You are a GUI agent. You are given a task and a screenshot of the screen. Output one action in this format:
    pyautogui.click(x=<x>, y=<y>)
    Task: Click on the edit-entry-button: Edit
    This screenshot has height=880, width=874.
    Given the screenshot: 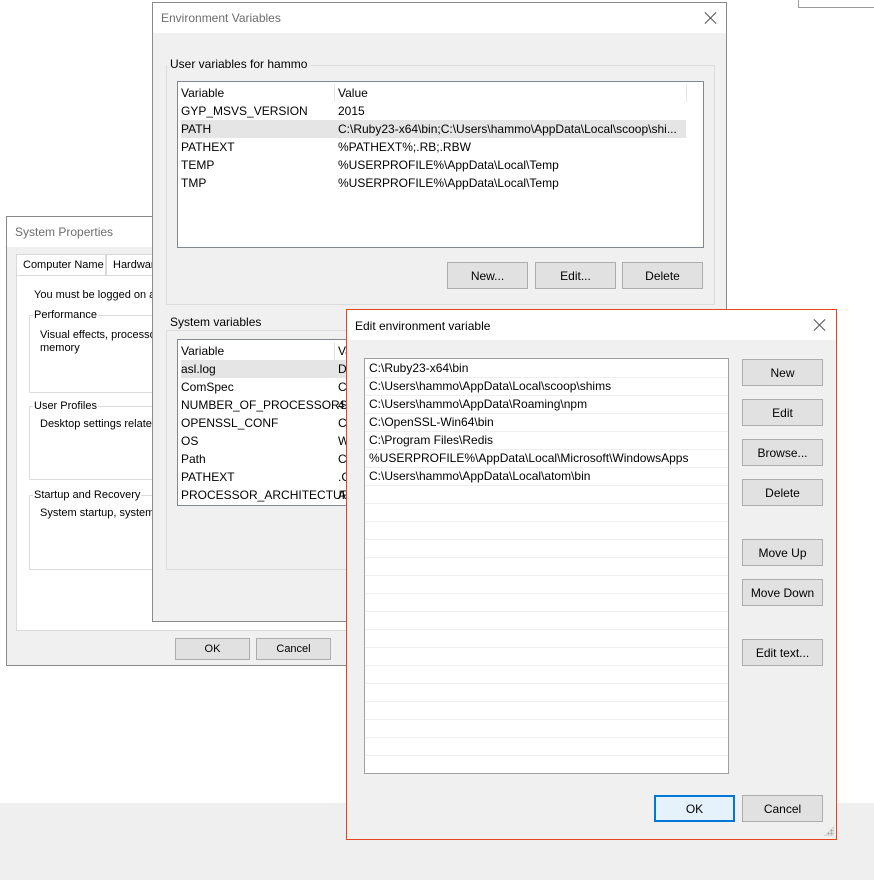 What is the action you would take?
    pyautogui.click(x=782, y=412)
    